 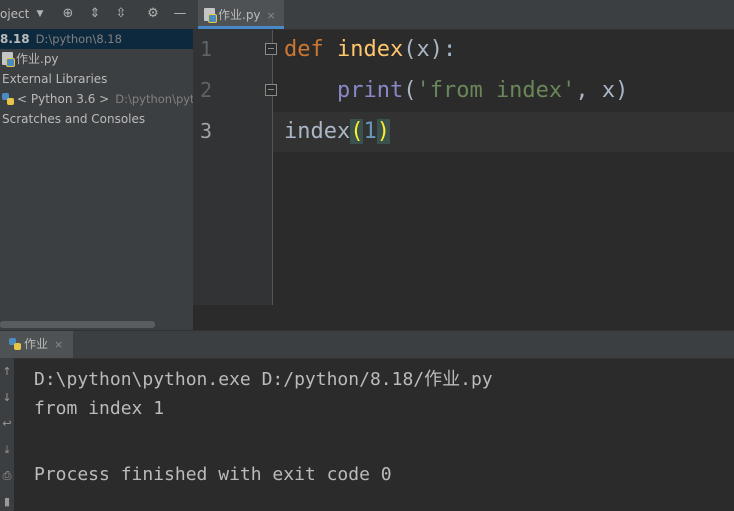 What do you see at coordinates (40, 14) in the screenshot?
I see `chevron-down-icon: ▼` at bounding box center [40, 14].